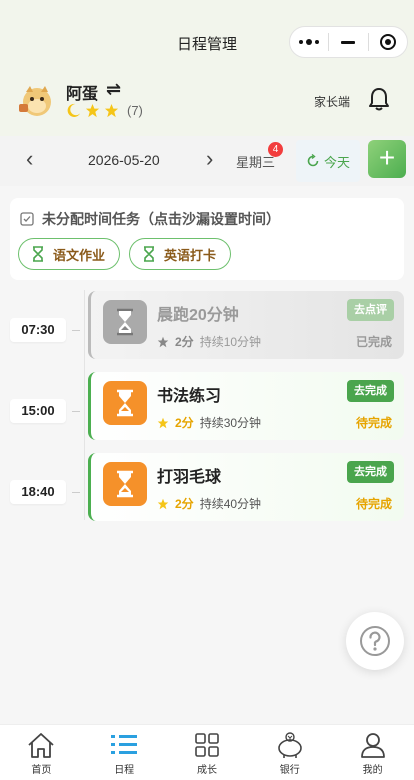  Describe the element at coordinates (336, 162) in the screenshot. I see `today-label: 今天` at that location.